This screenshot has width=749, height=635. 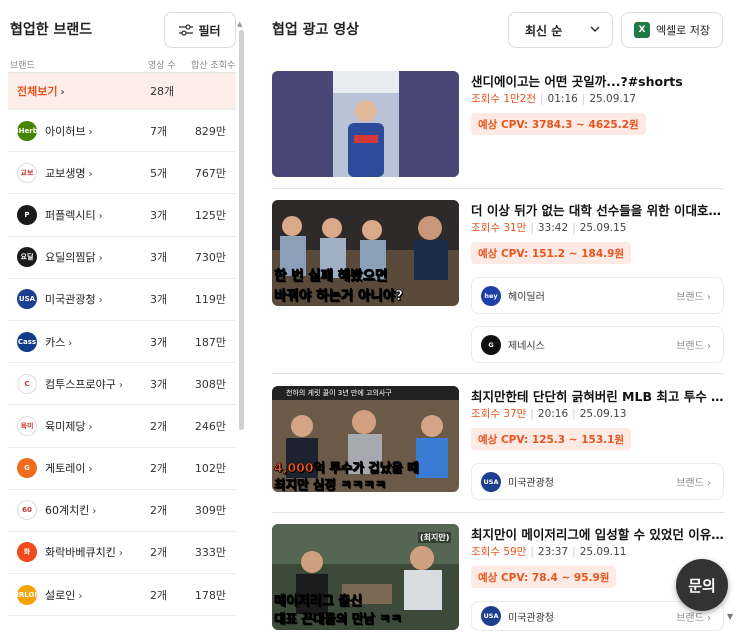 What do you see at coordinates (209, 30) in the screenshot?
I see `filter-button-label: 필터` at bounding box center [209, 30].